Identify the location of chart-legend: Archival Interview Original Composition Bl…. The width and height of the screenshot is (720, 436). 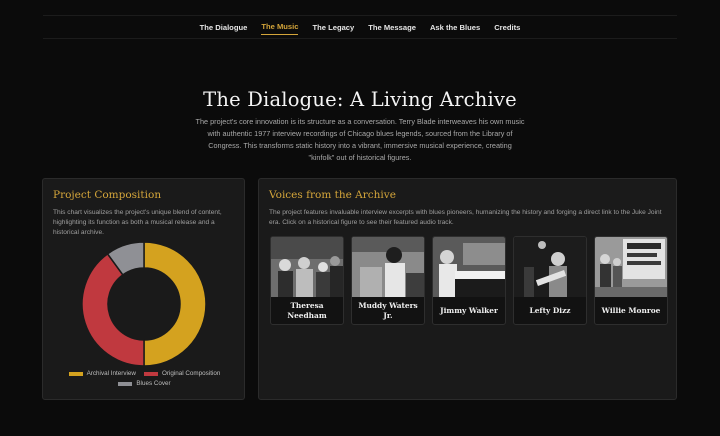
(144, 379).